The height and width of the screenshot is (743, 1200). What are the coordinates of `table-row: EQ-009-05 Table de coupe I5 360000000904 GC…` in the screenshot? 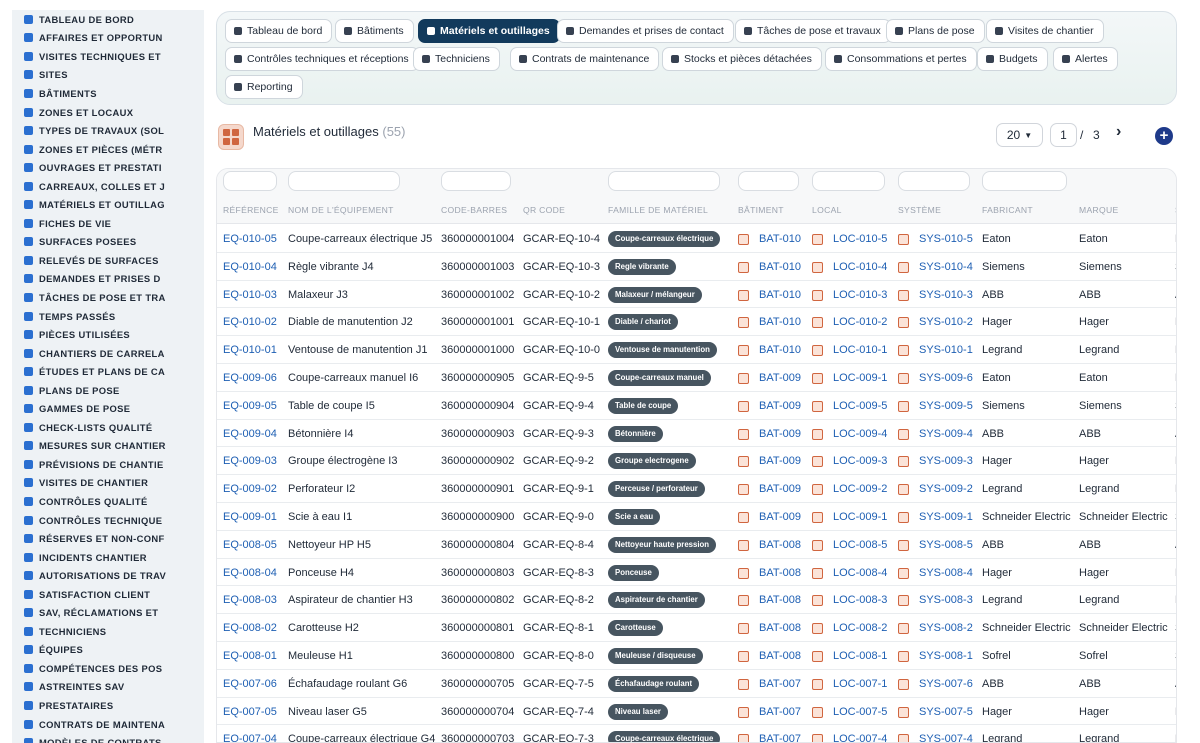 It's located at (696, 406).